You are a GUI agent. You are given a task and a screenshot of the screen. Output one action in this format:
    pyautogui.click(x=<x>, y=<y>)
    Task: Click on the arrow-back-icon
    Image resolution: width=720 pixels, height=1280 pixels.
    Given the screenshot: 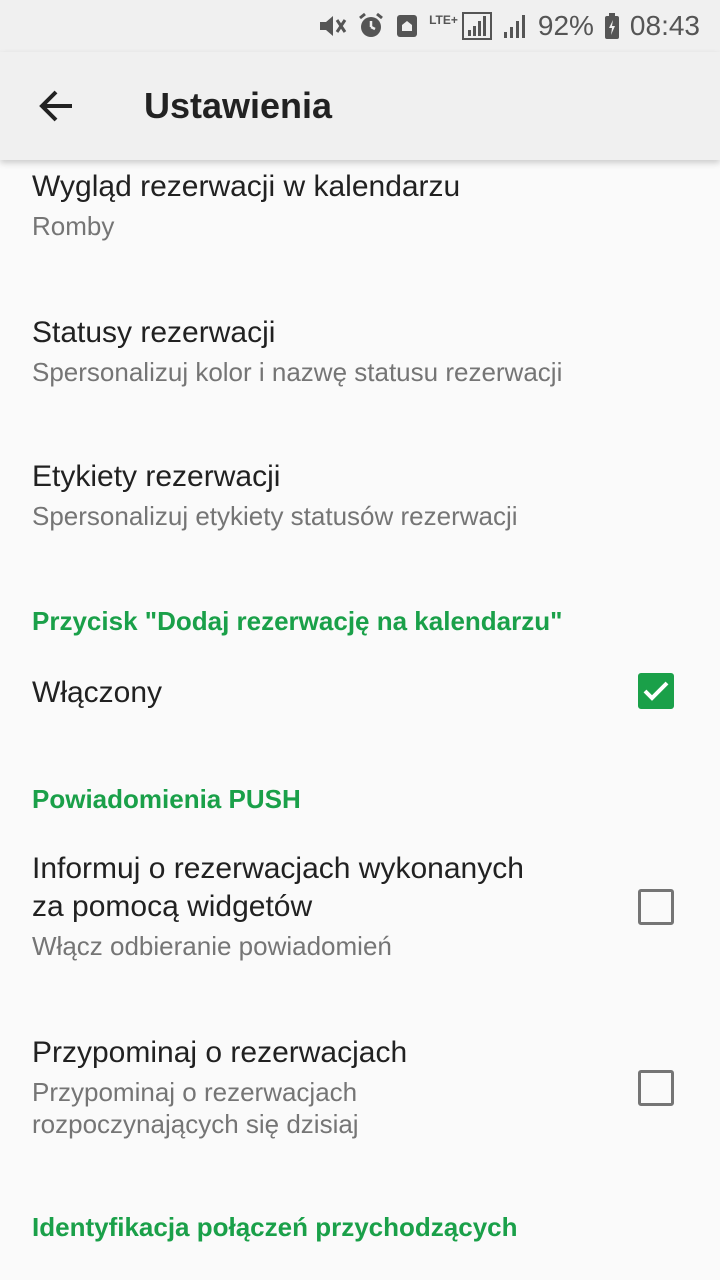 What is the action you would take?
    pyautogui.click(x=55, y=106)
    